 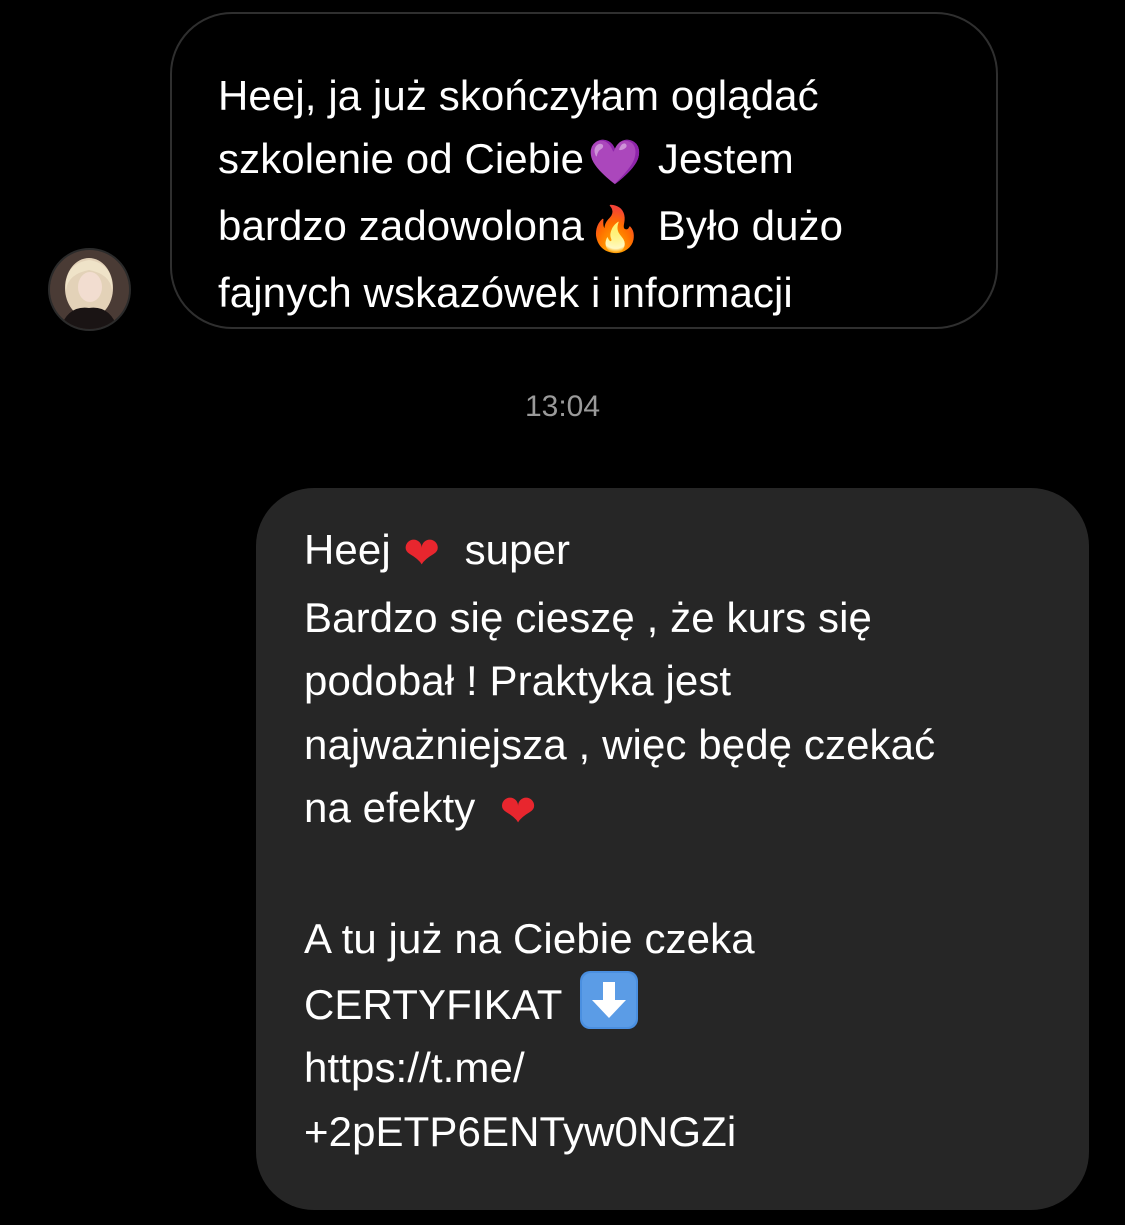 What do you see at coordinates (681, 1132) in the screenshot?
I see `certificate-link: +2pETP6ENTyw0NGZi` at bounding box center [681, 1132].